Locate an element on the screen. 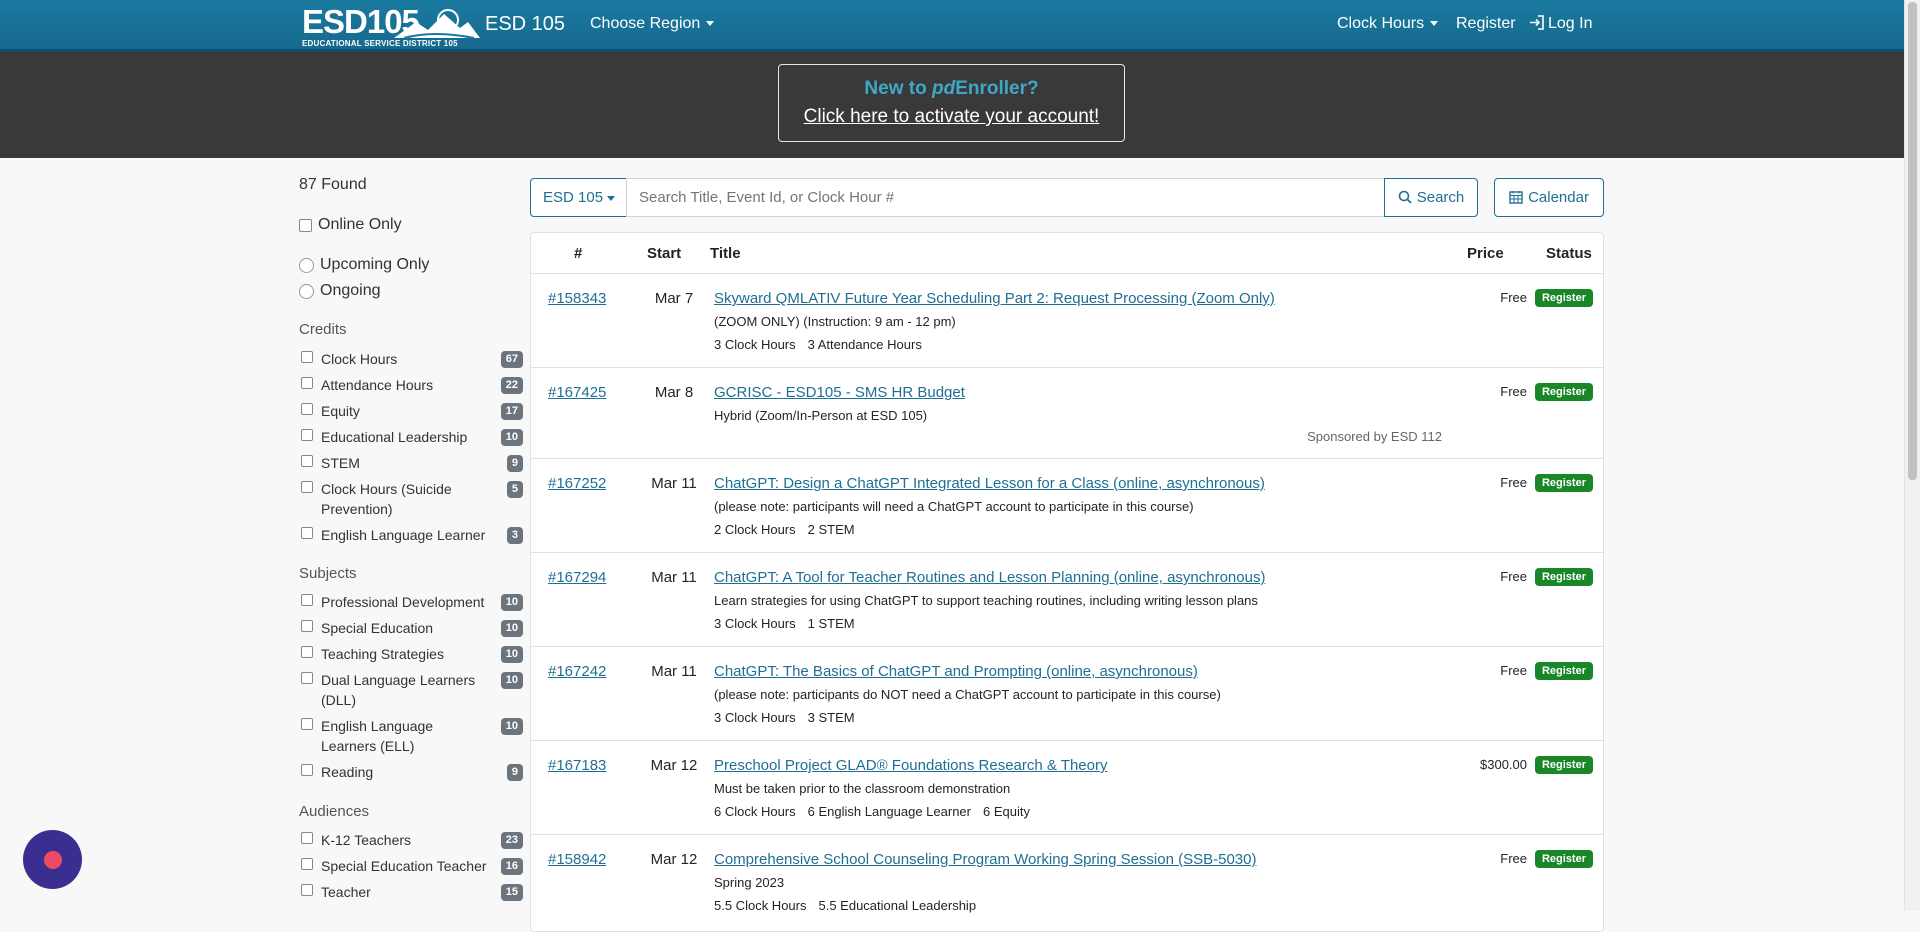 The width and height of the screenshot is (1920, 932). col-header-price: Price is located at coordinates (1485, 253).